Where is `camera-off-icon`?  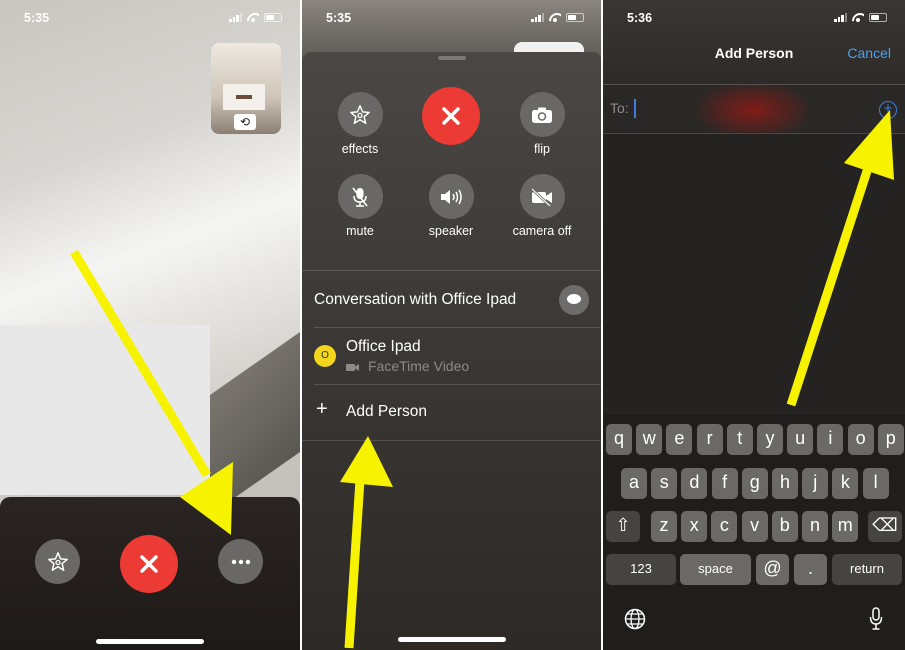 camera-off-icon is located at coordinates (541, 196).